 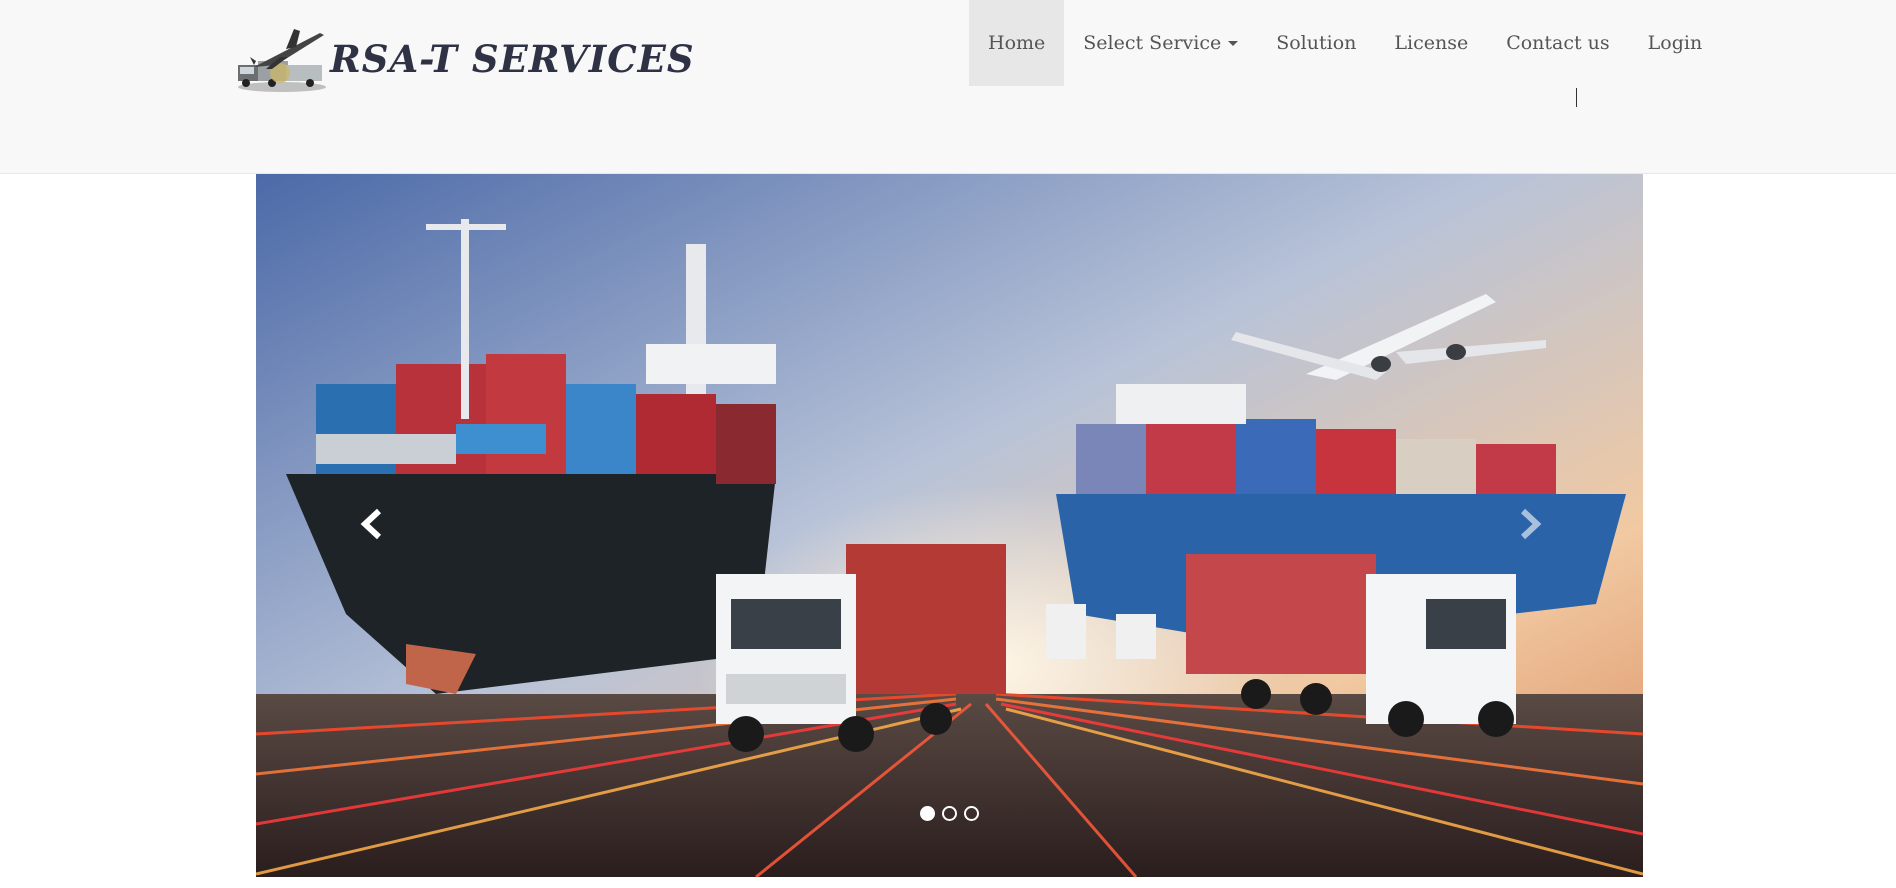 I want to click on caret-down-icon, so click(x=1233, y=43).